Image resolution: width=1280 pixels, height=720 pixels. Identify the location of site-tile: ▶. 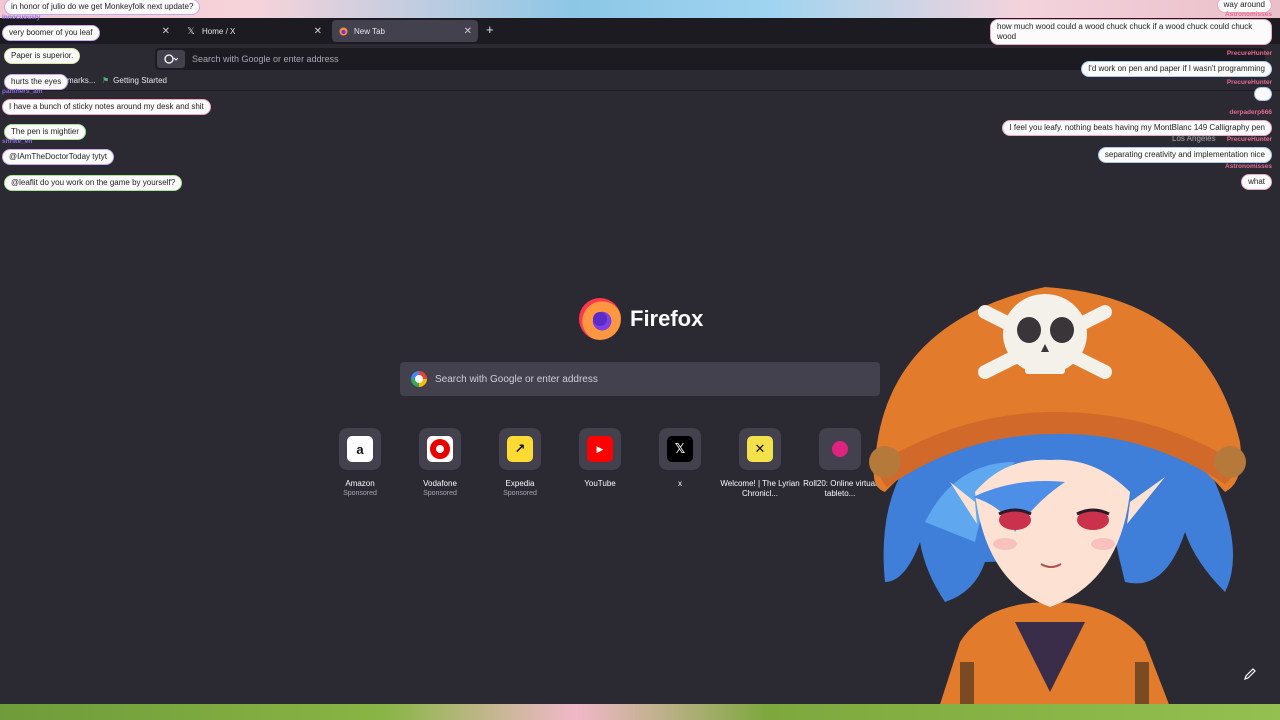
(600, 449).